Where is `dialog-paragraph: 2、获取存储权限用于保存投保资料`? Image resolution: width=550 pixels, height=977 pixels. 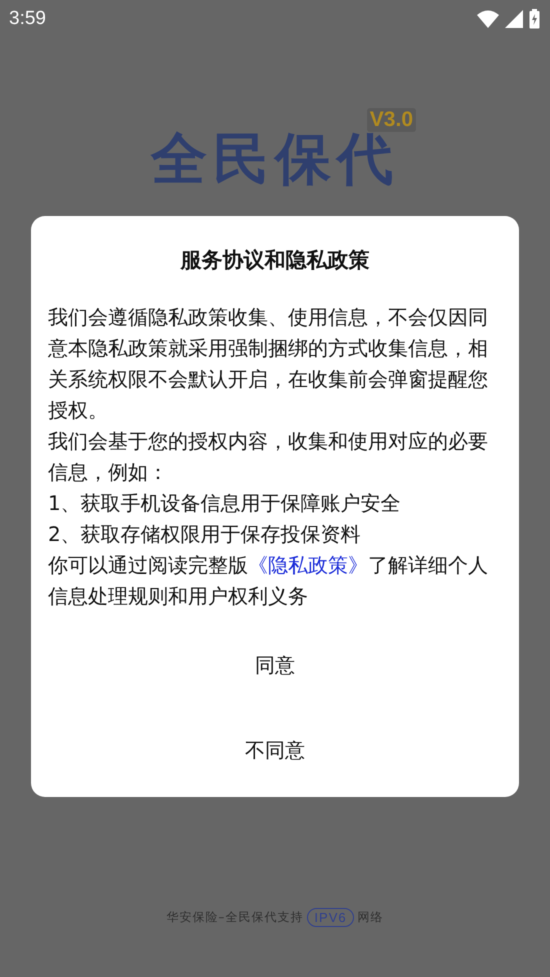
dialog-paragraph: 2、获取存储权限用于保存投保资料 is located at coordinates (205, 534).